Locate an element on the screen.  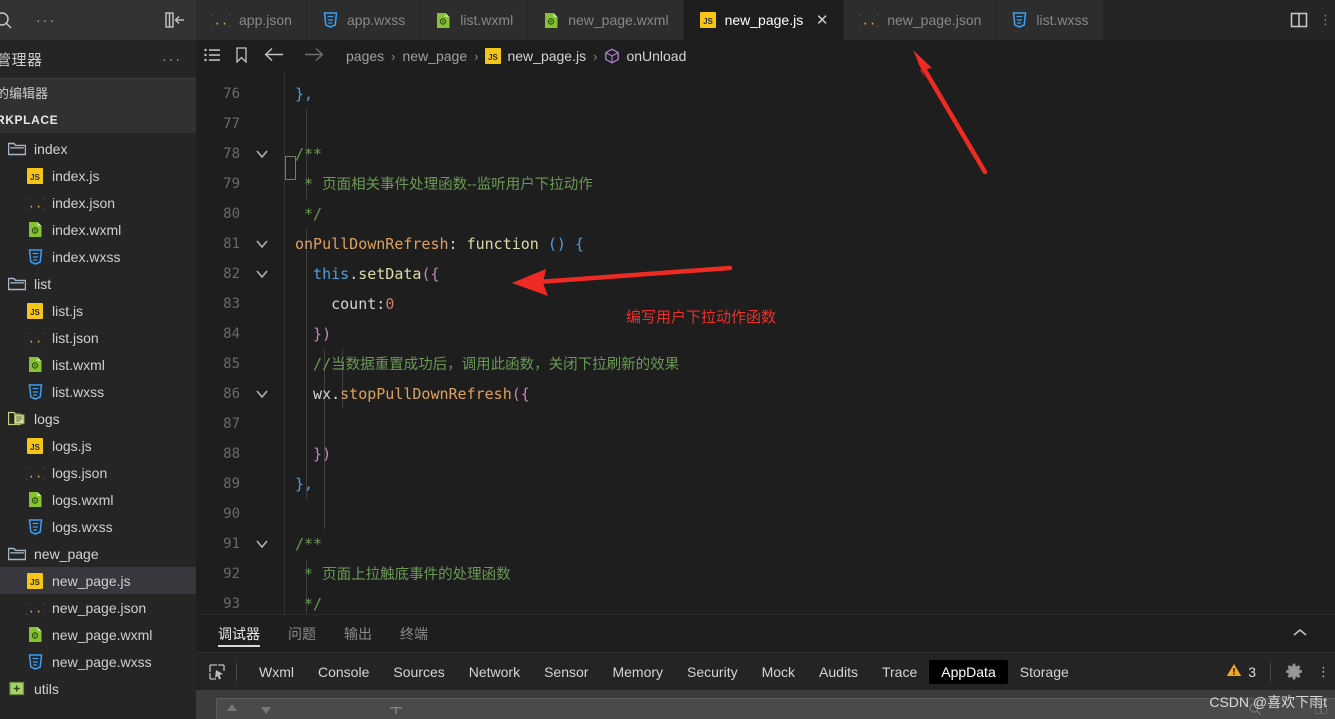
tree-item-logs-json: {..} logs.json is located at coordinates (98, 472).